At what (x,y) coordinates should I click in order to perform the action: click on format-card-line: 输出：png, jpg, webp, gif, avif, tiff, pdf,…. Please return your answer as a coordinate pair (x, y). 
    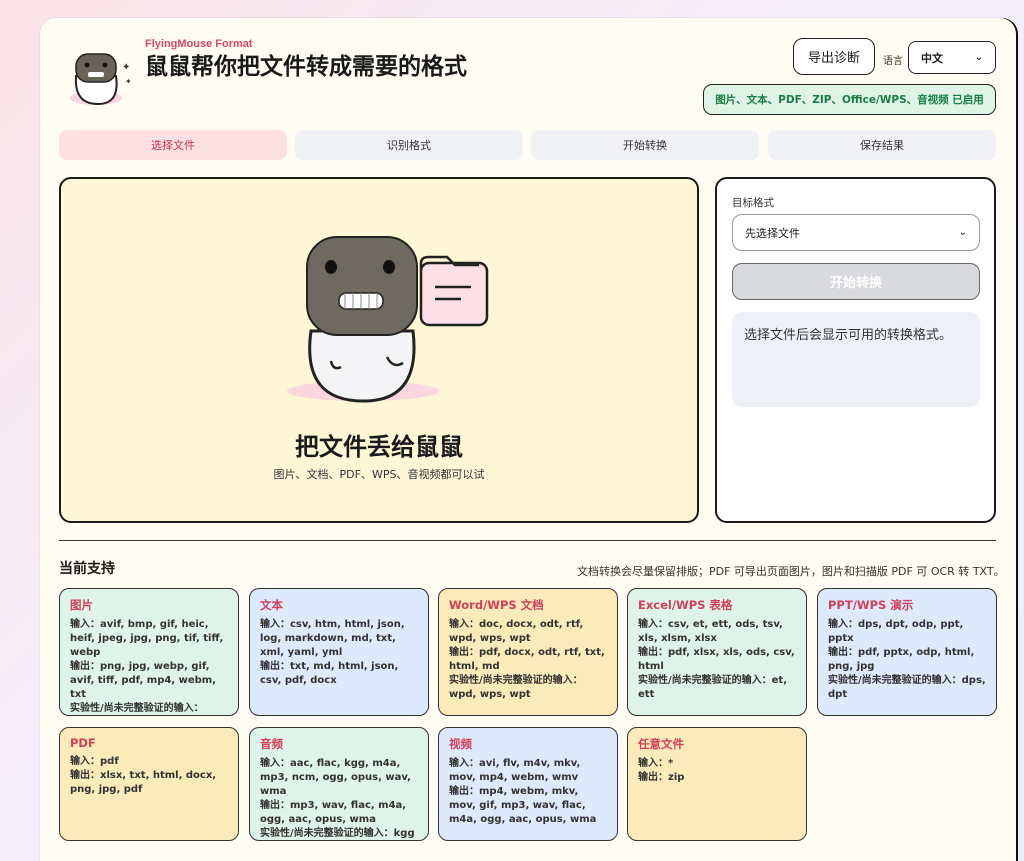
    Looking at the image, I should click on (143, 680).